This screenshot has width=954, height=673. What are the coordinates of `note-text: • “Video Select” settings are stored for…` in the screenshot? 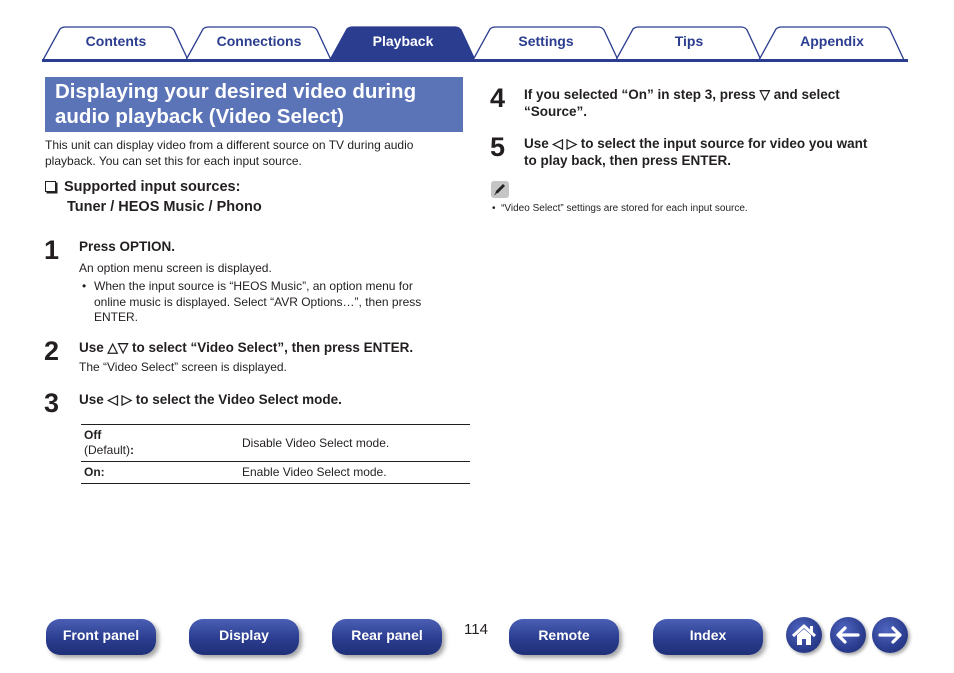 It's located at (620, 208).